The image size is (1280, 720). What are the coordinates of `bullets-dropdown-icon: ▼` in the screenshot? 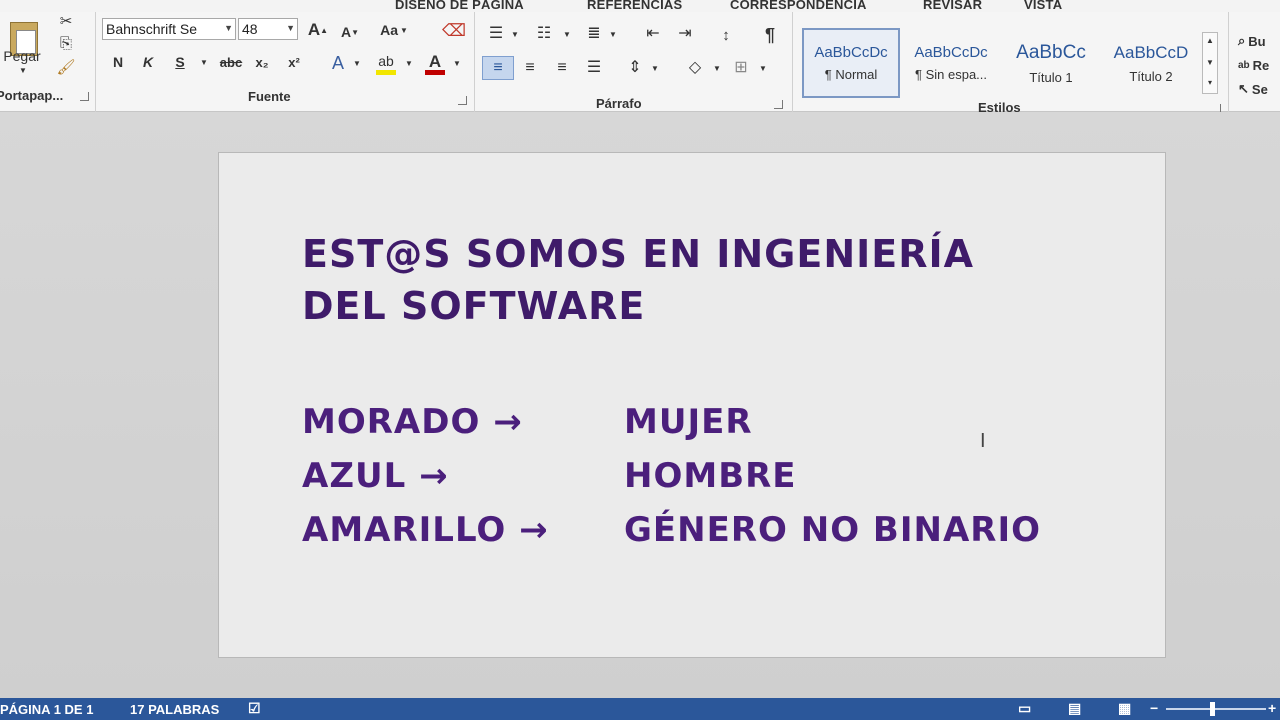 It's located at (515, 35).